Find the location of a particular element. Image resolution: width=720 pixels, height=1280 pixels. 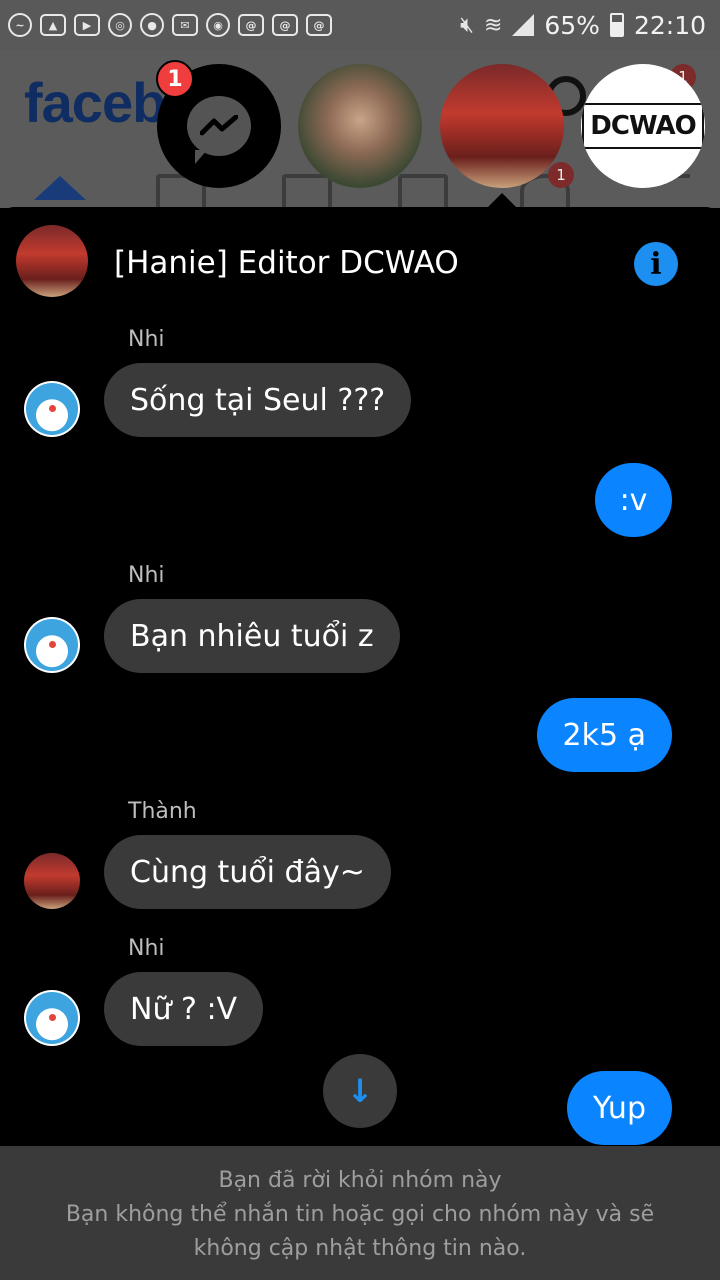

clock: 22:10 is located at coordinates (669, 25).